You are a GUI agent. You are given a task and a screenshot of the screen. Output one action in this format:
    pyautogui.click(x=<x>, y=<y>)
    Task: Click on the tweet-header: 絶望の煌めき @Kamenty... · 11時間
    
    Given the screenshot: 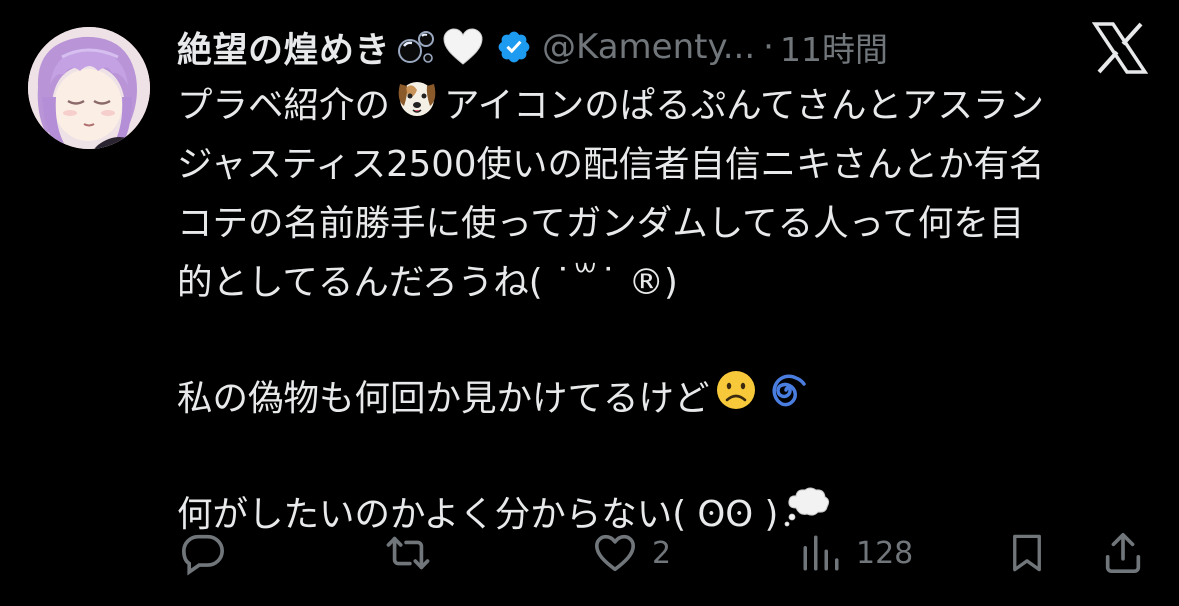 What is the action you would take?
    pyautogui.click(x=597, y=47)
    